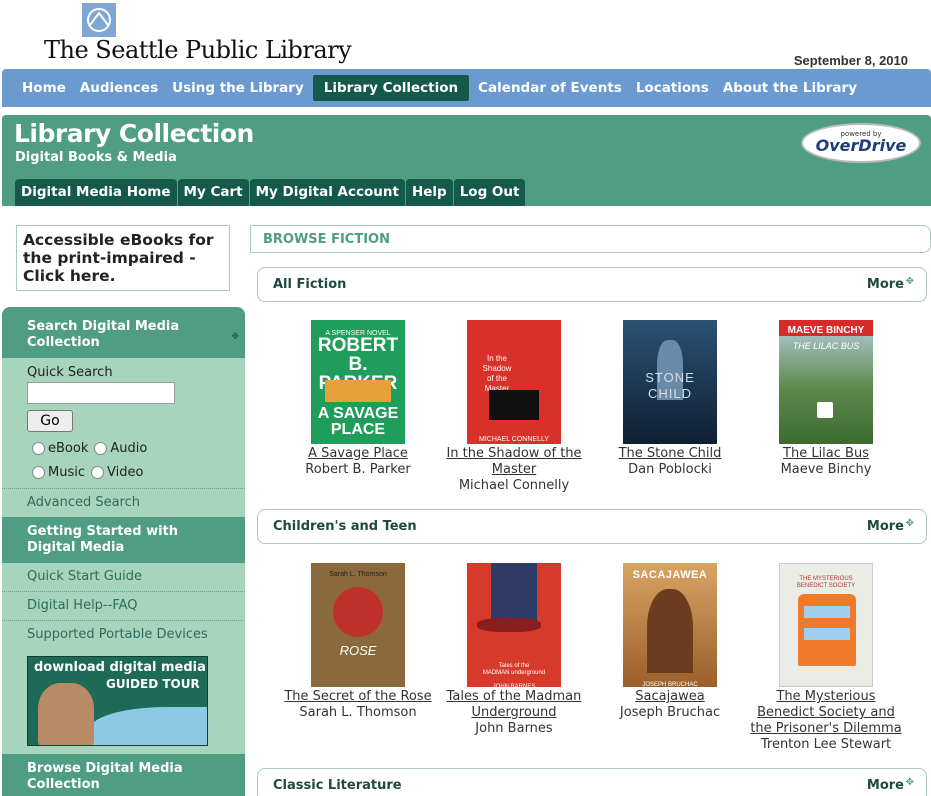 The image size is (931, 796). Describe the element at coordinates (125, 472) in the screenshot. I see `video-label: Video` at that location.